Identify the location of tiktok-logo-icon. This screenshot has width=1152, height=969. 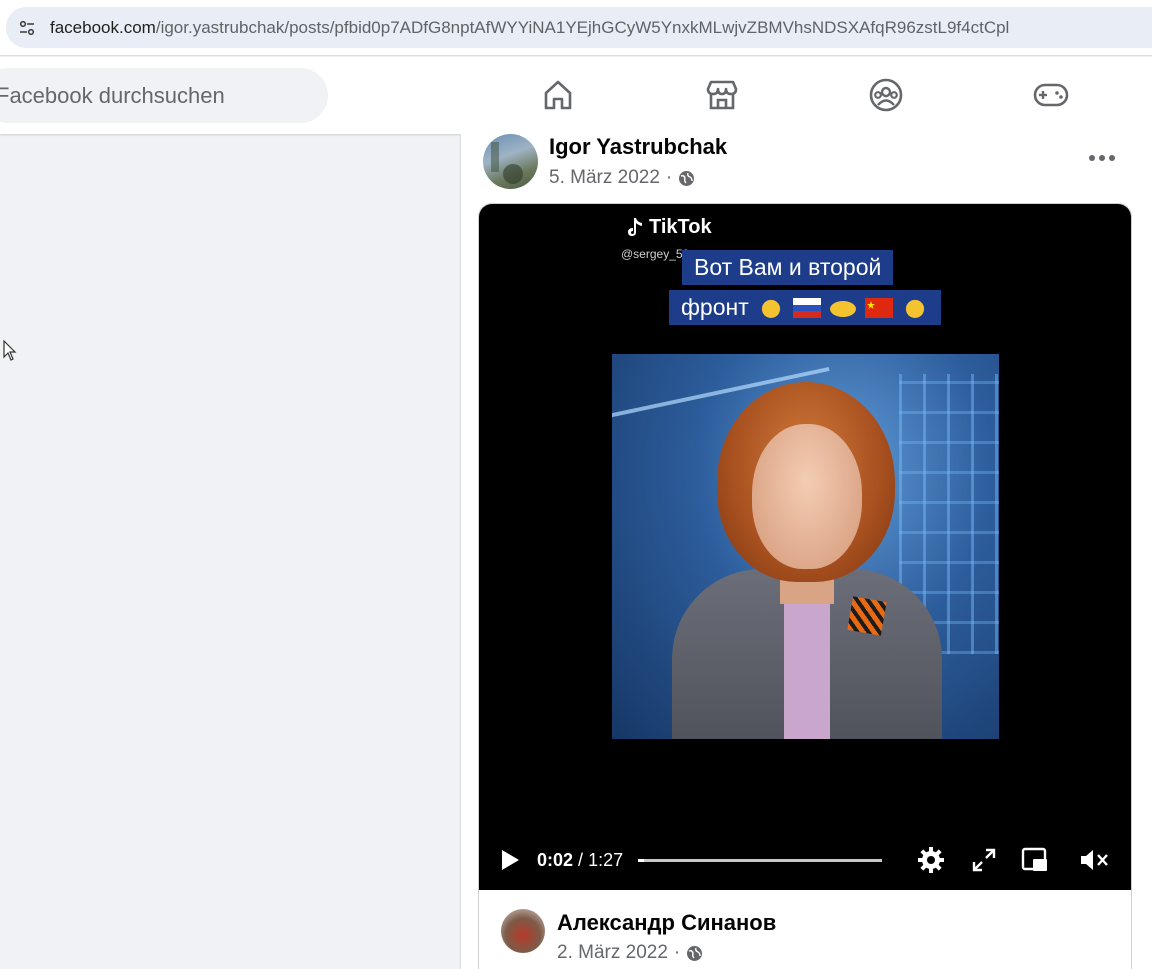
(635, 226).